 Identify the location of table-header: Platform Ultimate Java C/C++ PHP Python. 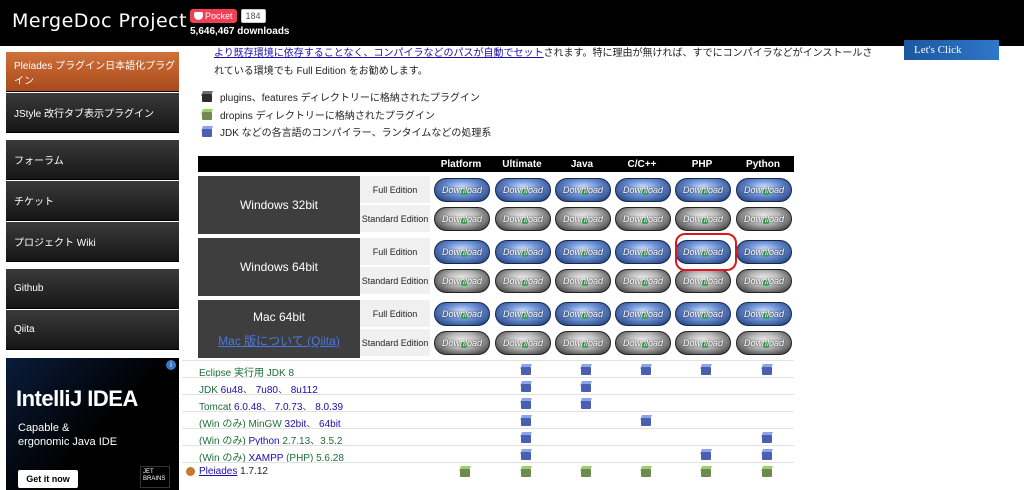
(496, 164).